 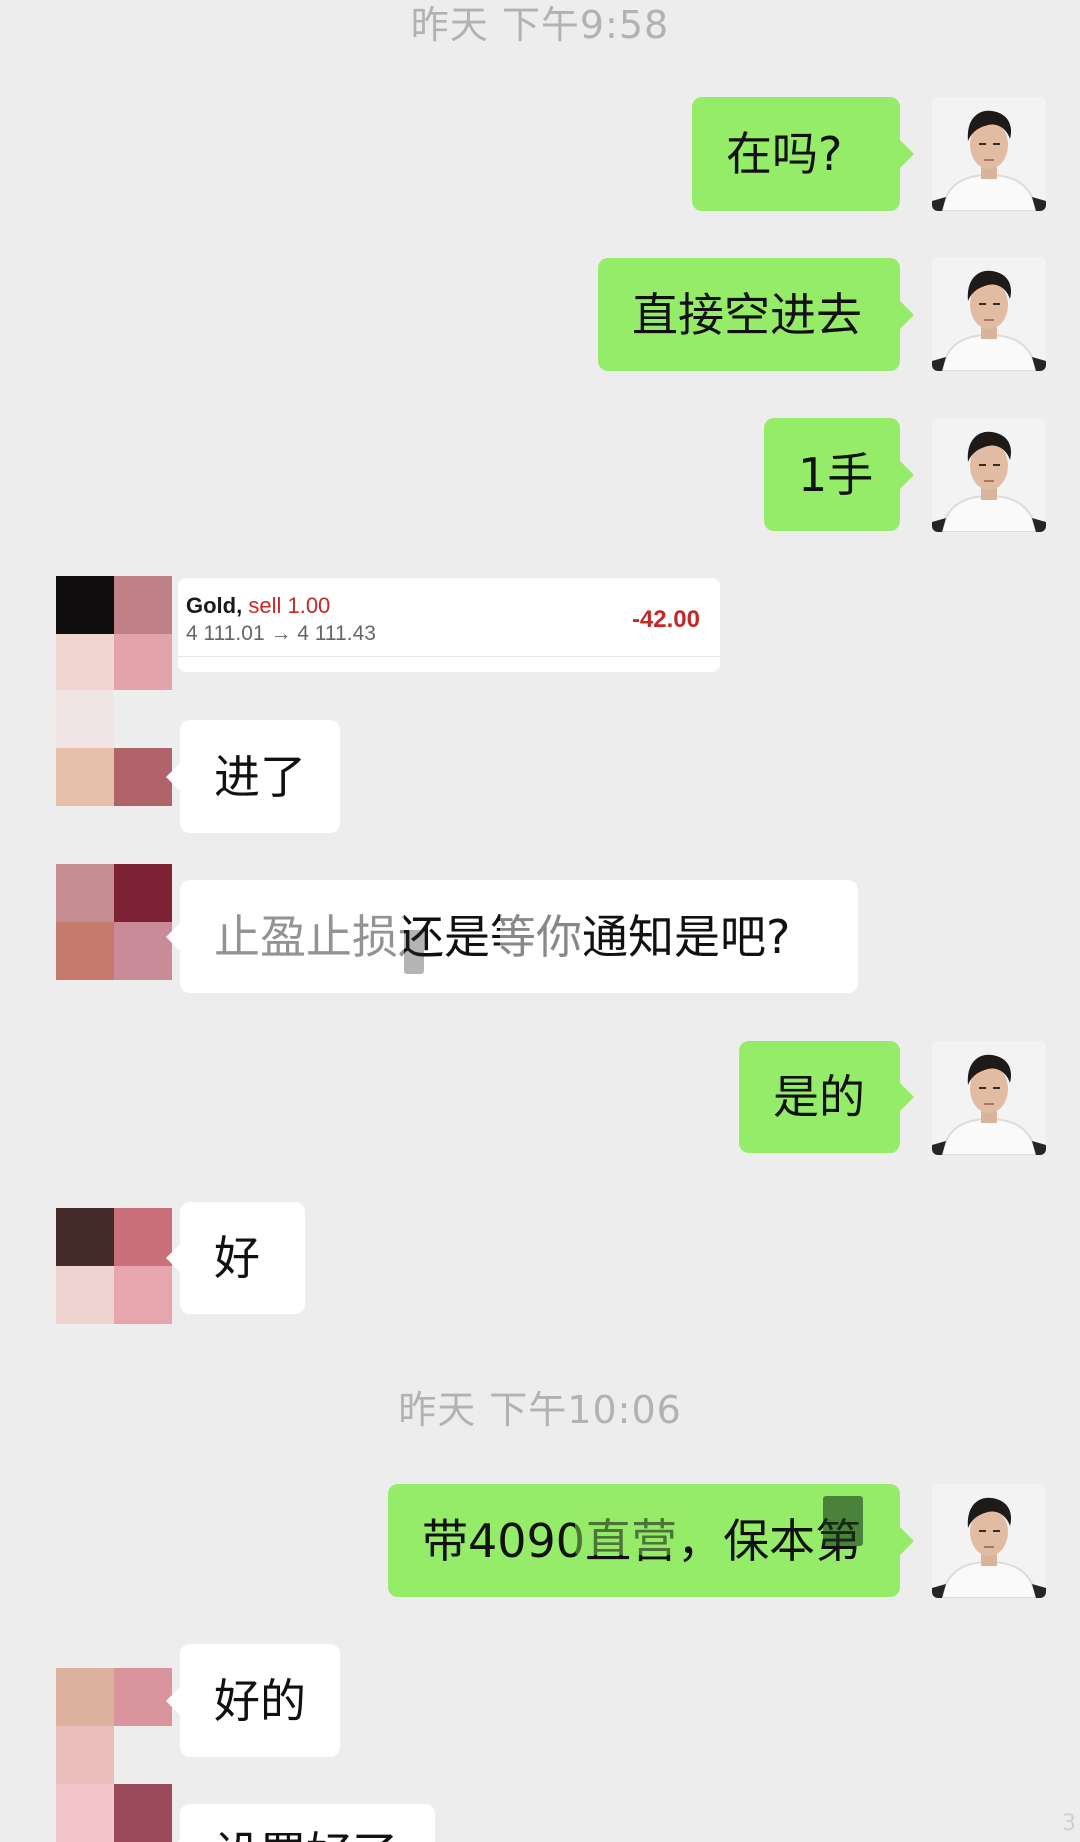 I want to click on timestamp: 昨天 下午9:58, so click(x=540, y=25).